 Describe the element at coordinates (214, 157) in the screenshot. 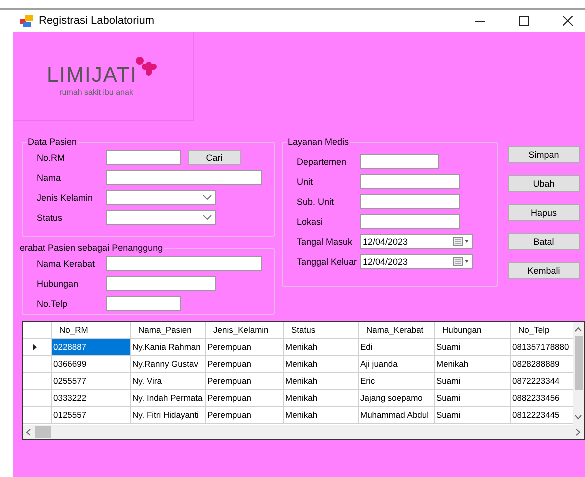

I see `search-button: Cari` at that location.